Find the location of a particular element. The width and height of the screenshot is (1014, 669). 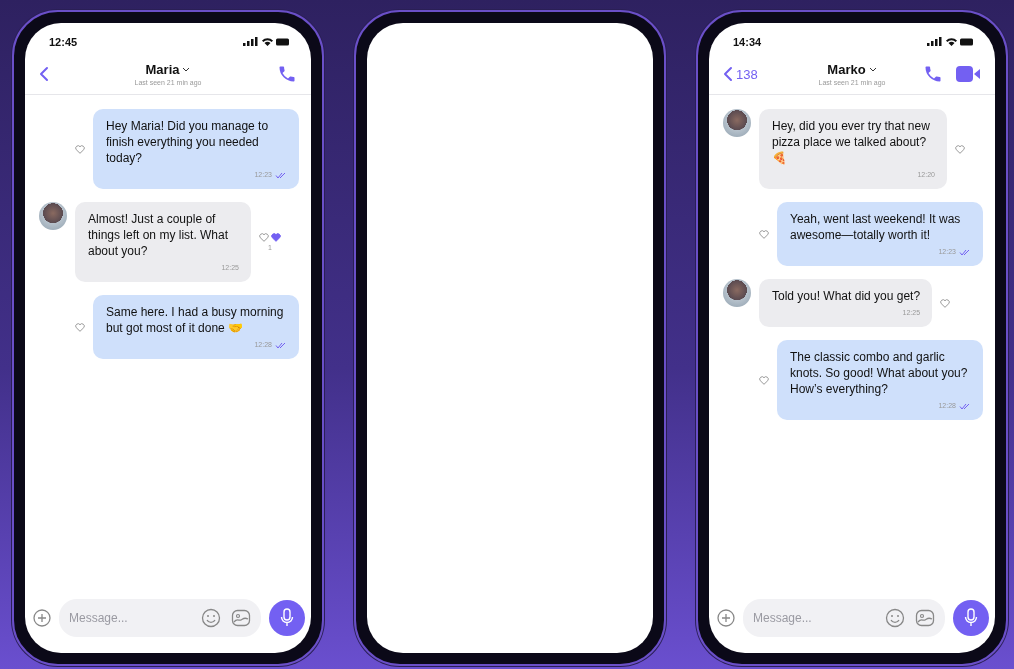

message-text: Same here. I had a busy morning but got most of it done 🤝 is located at coordinates (195, 320).